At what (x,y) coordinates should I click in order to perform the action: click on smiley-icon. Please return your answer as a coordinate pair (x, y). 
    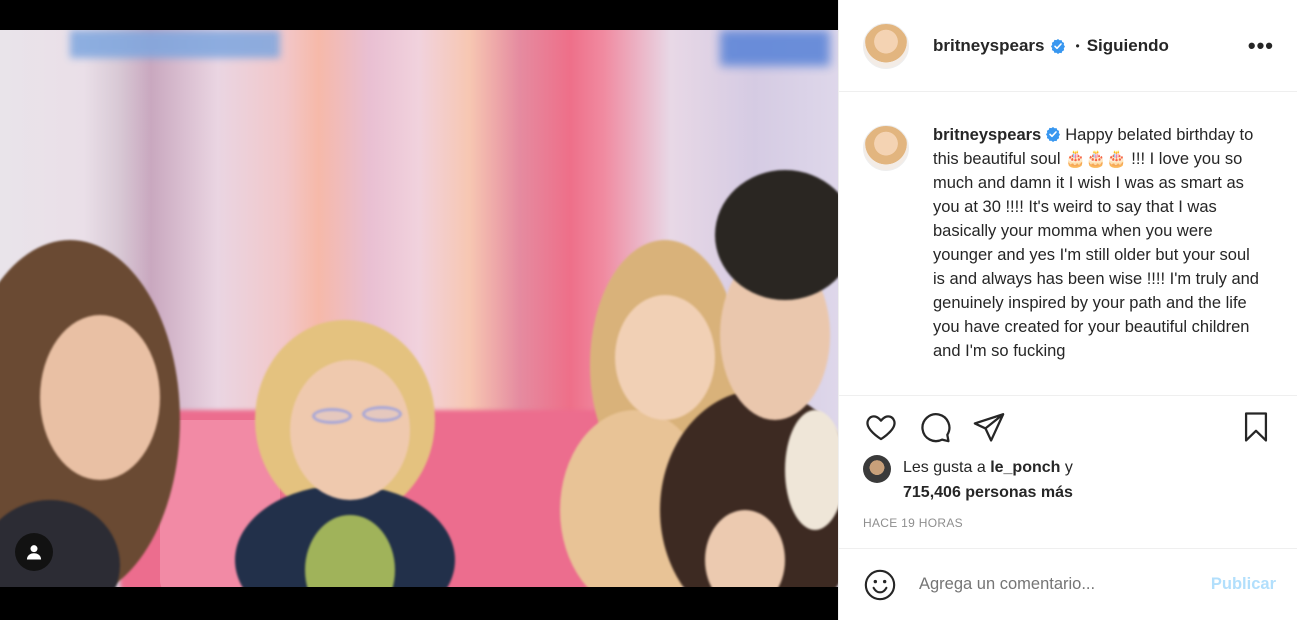
    Looking at the image, I should click on (880, 584).